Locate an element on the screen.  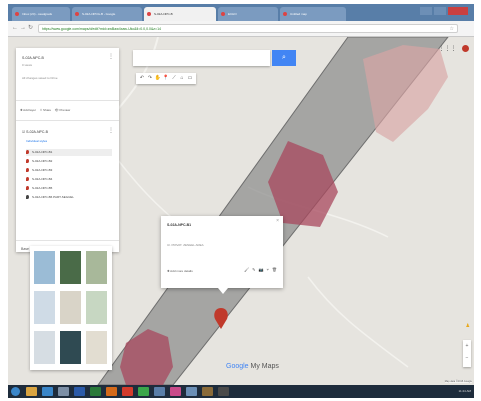
start-button is located at coordinates (15, 391).